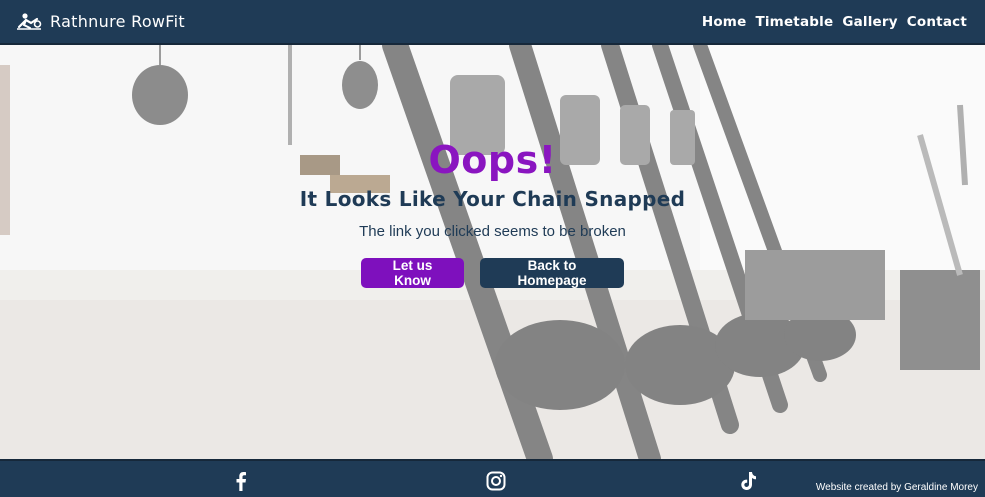 The image size is (985, 497). Describe the element at coordinates (492, 160) in the screenshot. I see `error-title: Oops!` at that location.